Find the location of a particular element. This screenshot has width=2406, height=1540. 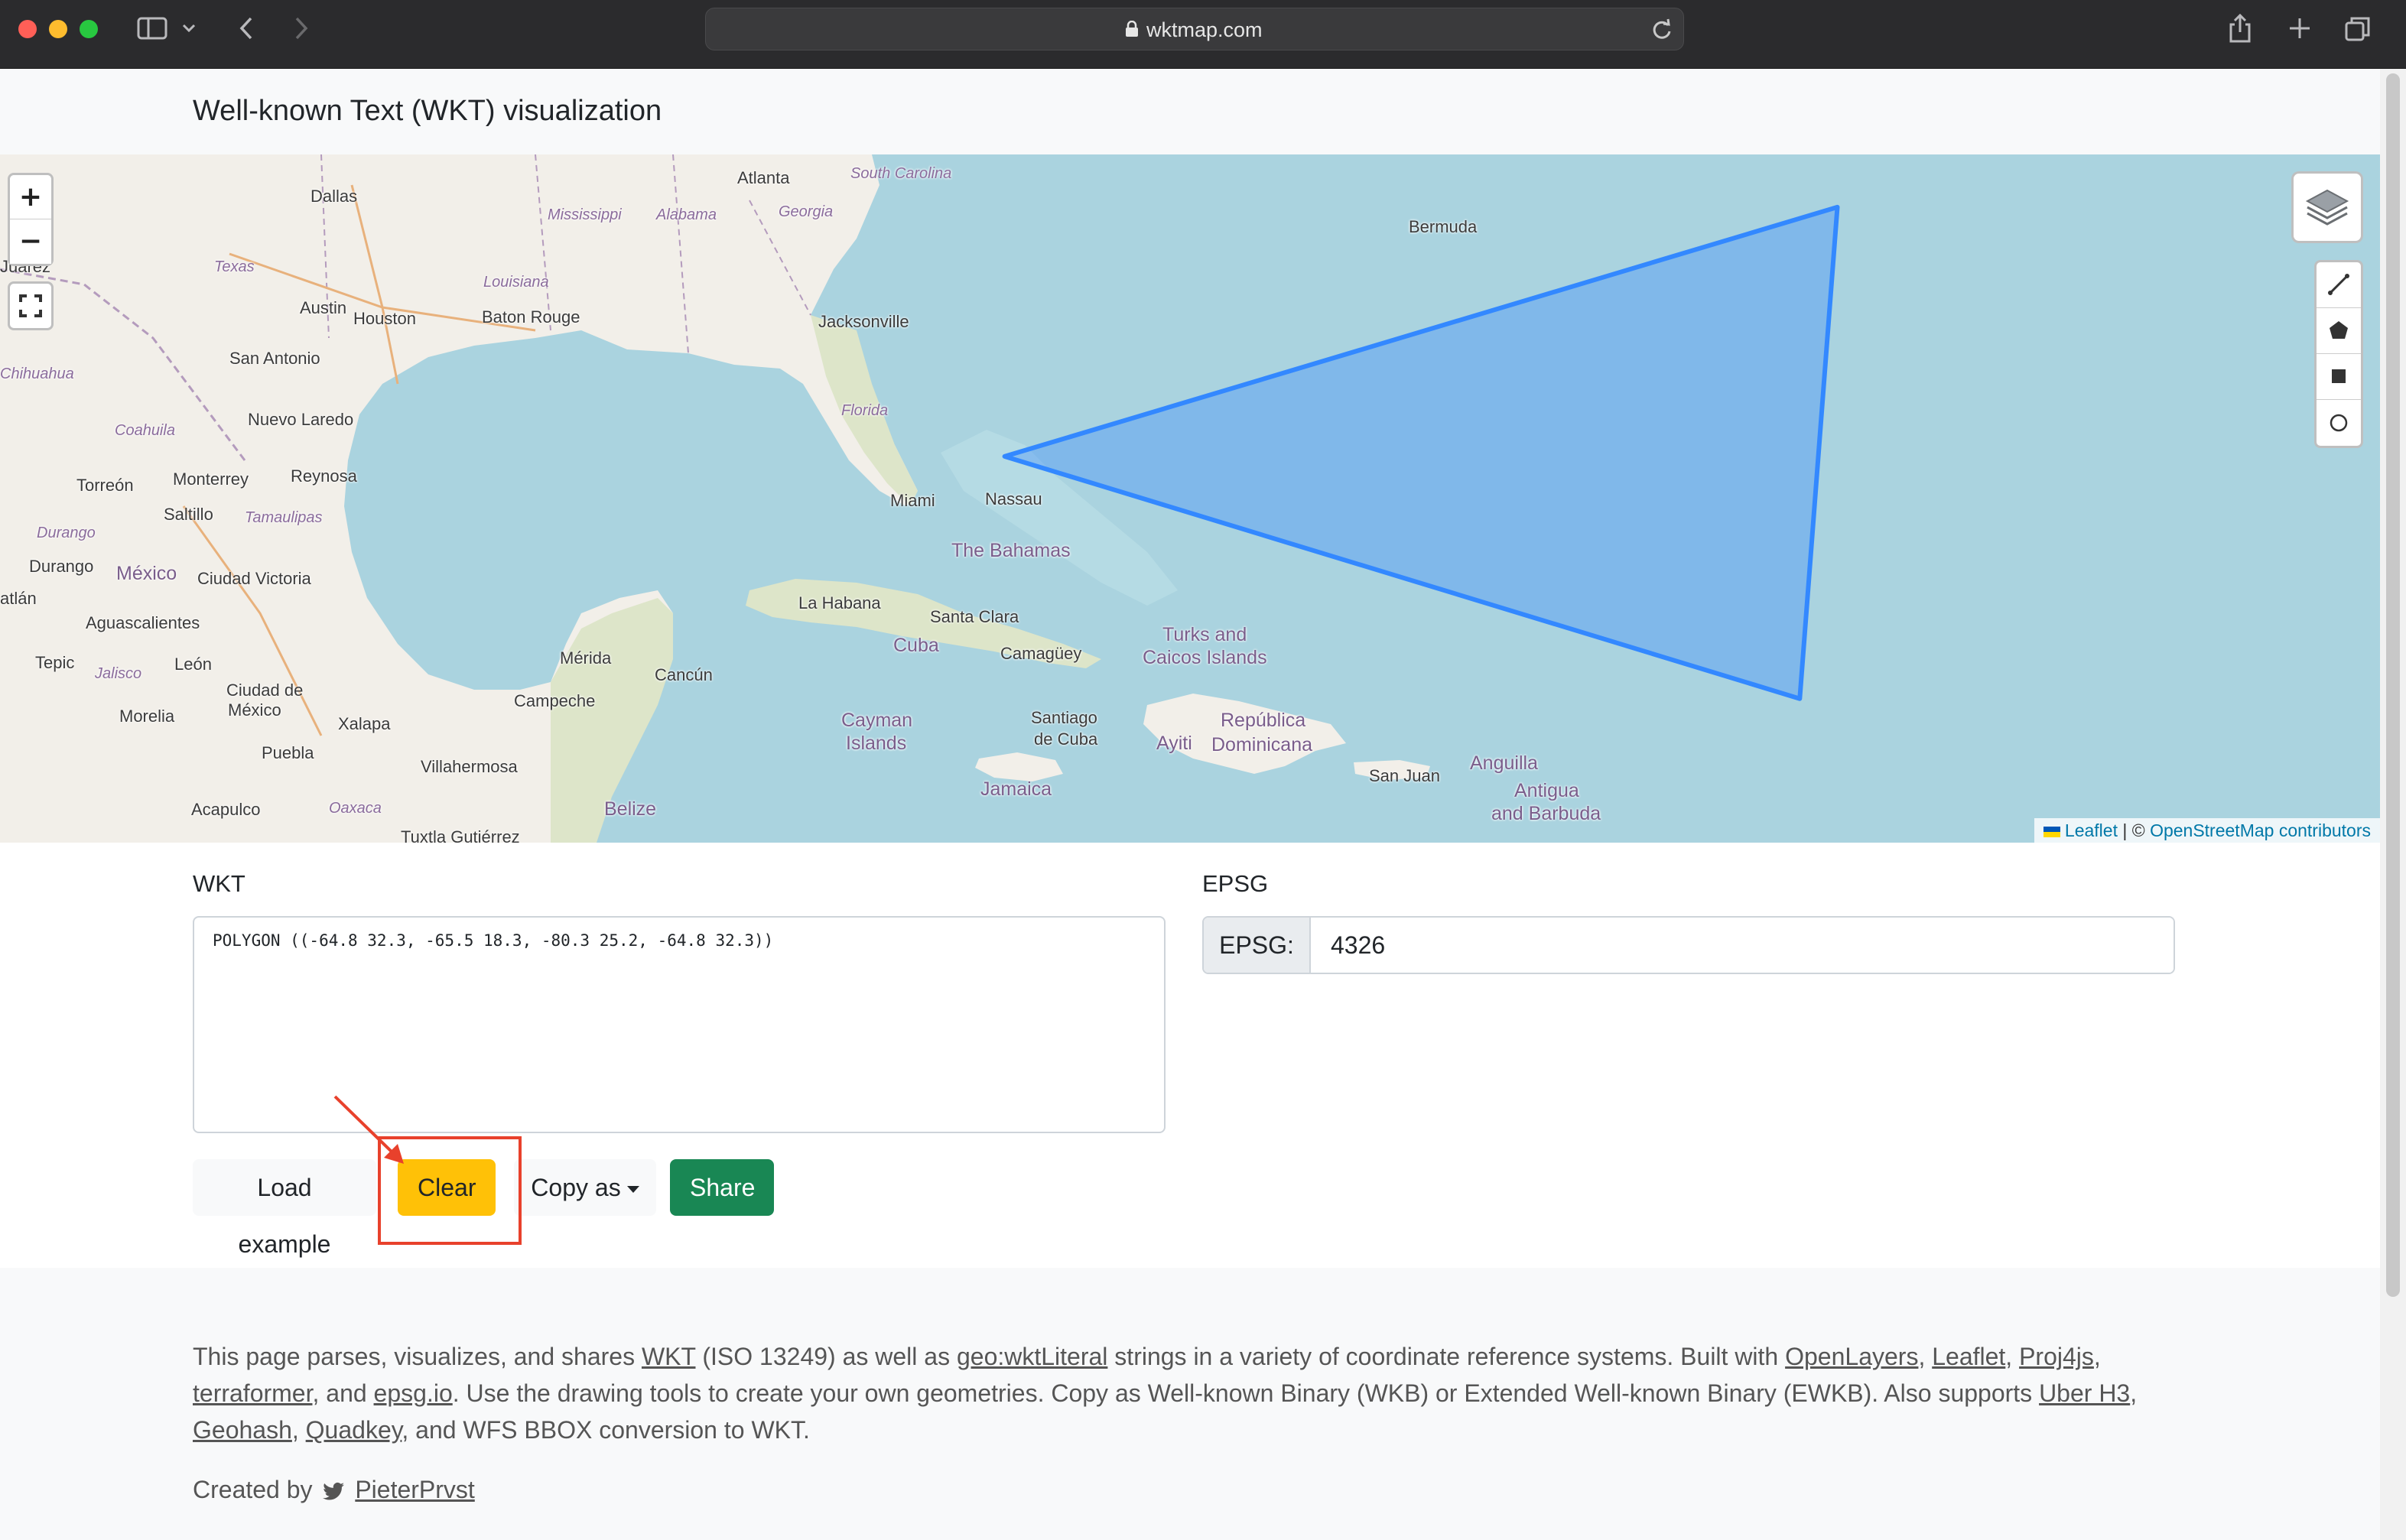

copy-as-dropdown: Copy as is located at coordinates (585, 1187).